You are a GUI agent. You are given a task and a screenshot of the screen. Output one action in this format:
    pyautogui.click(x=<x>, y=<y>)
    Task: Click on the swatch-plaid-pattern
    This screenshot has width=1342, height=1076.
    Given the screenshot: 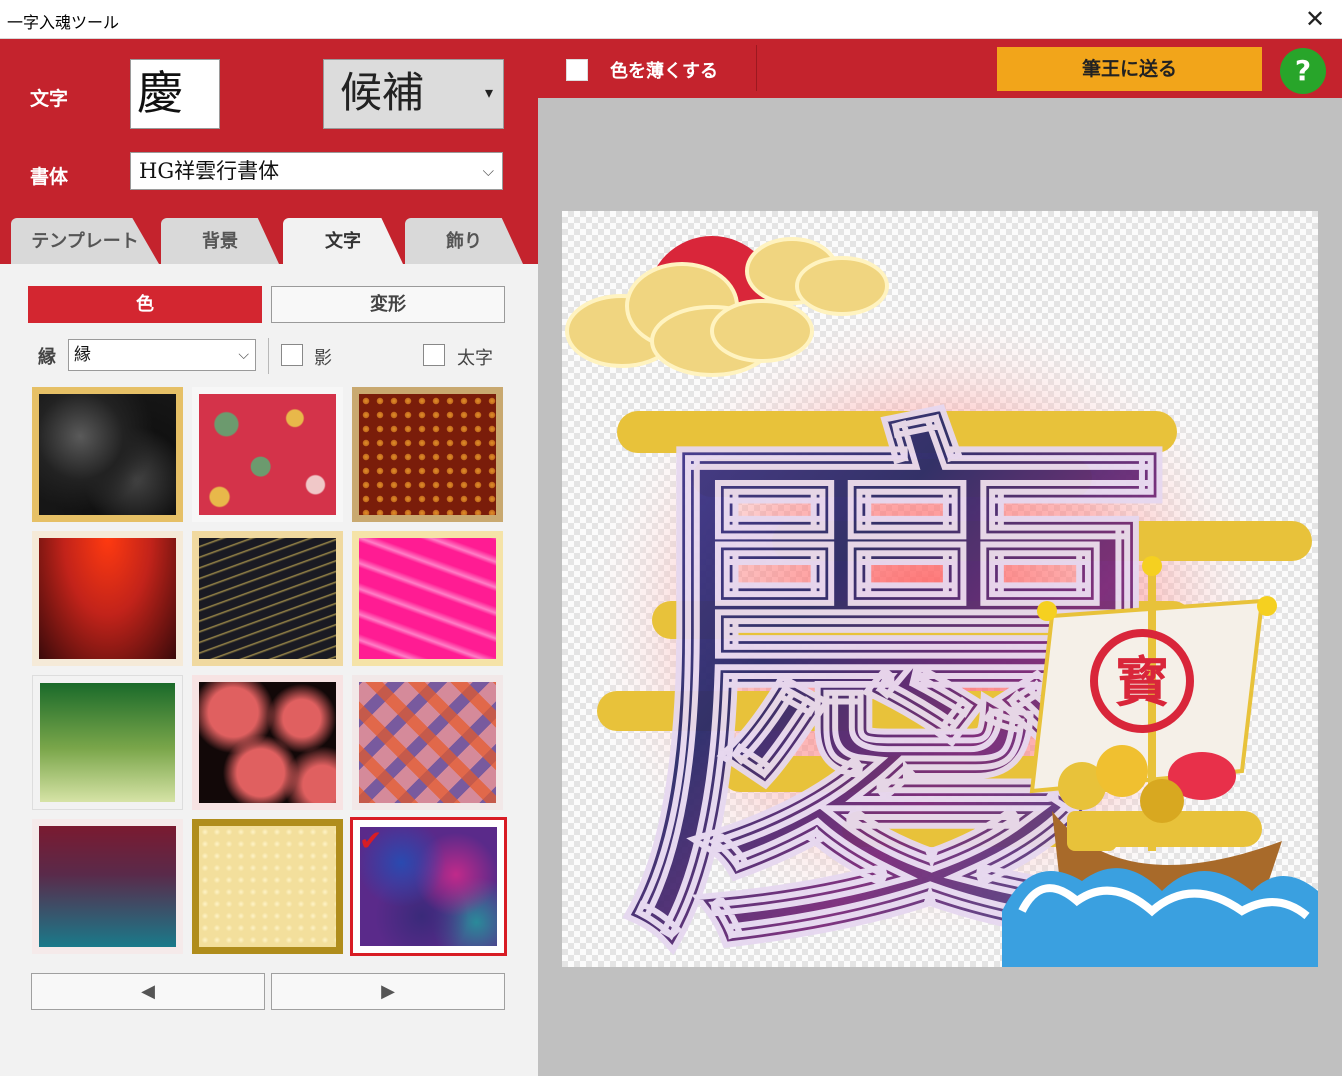 What is the action you would take?
    pyautogui.click(x=427, y=742)
    